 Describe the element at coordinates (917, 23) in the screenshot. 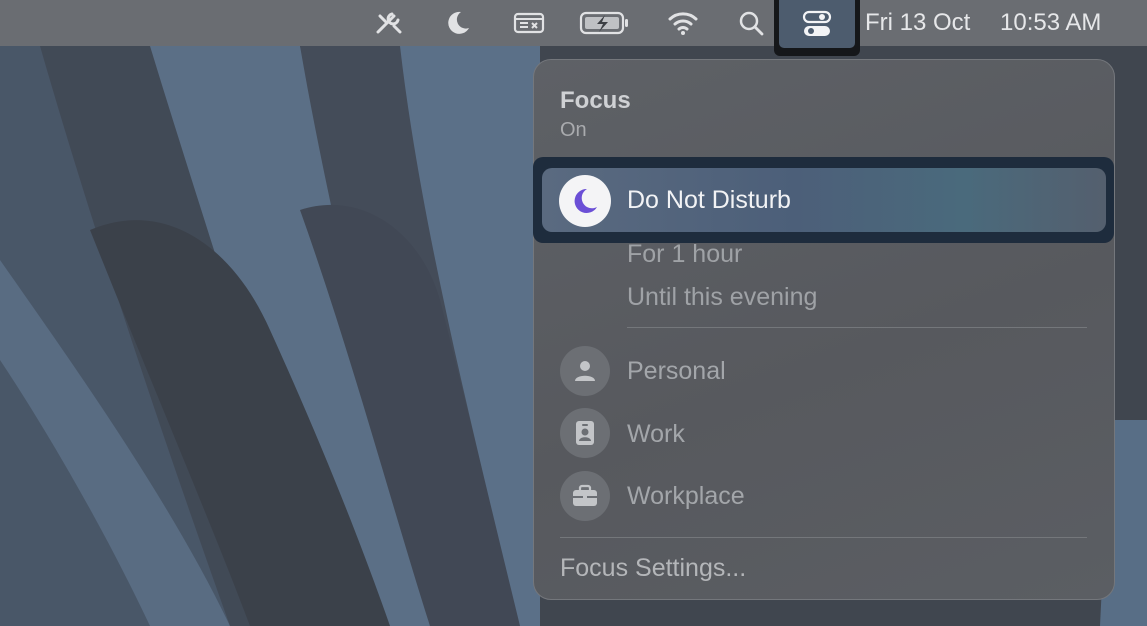

I see `menubar-date: Fri 13 Oct` at that location.